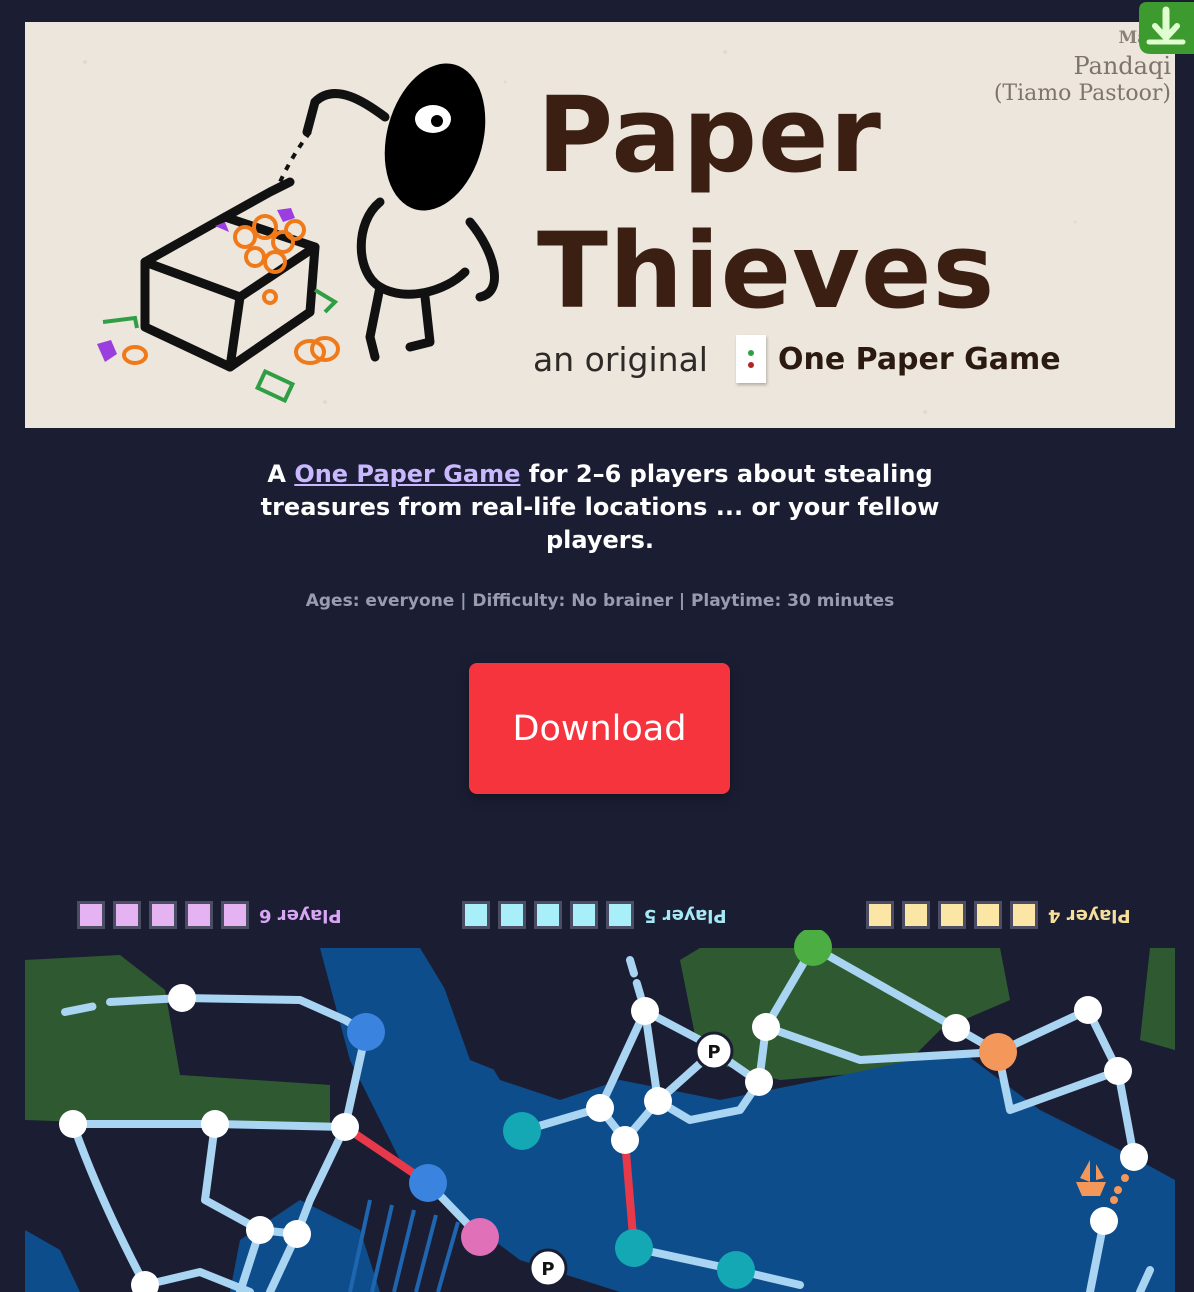  I want to click on download-button: Download, so click(599, 728).